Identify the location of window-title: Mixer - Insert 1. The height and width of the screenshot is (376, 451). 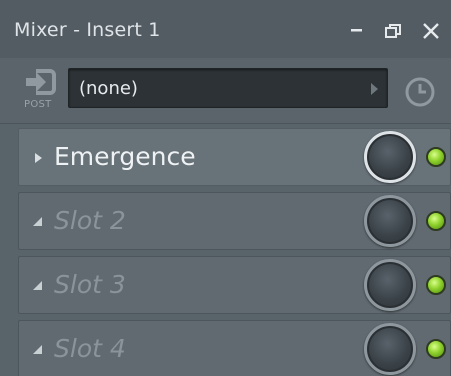
(87, 30).